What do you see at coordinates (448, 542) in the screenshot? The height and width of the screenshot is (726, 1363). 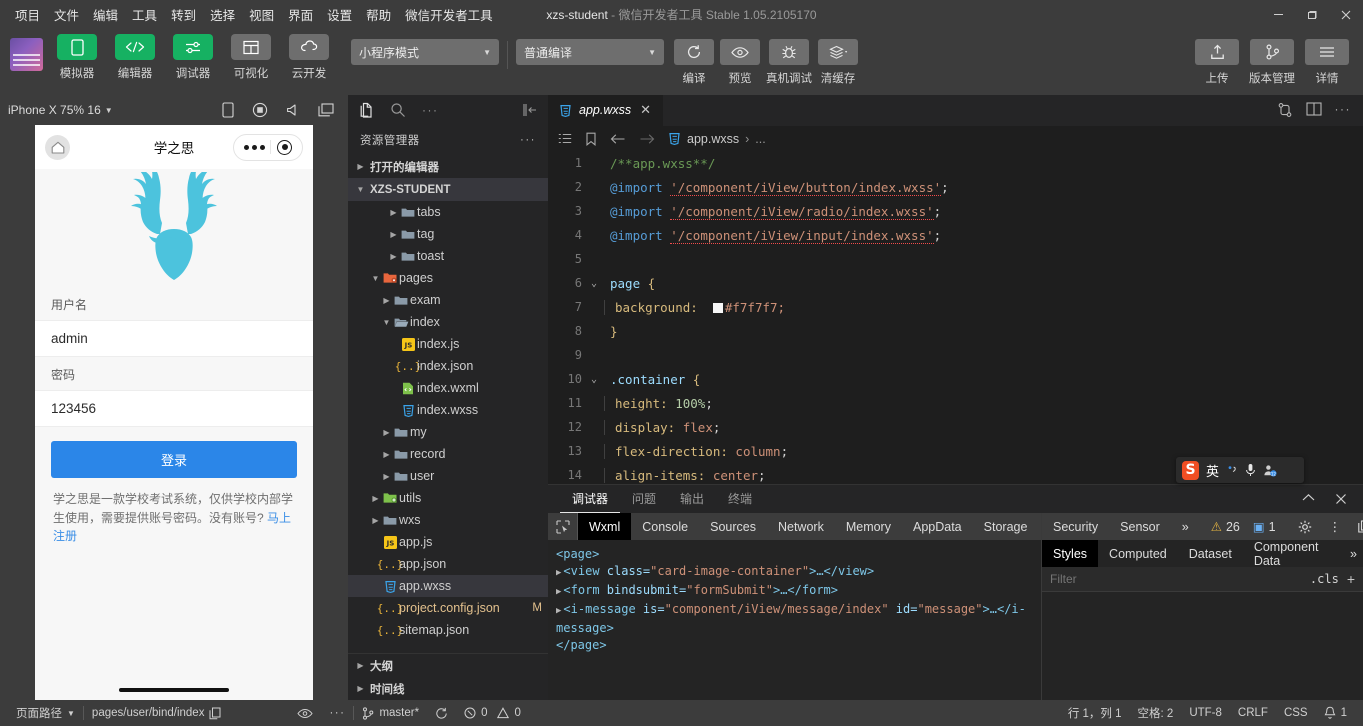 I see `tree-item-app-js: JS app.js` at bounding box center [448, 542].